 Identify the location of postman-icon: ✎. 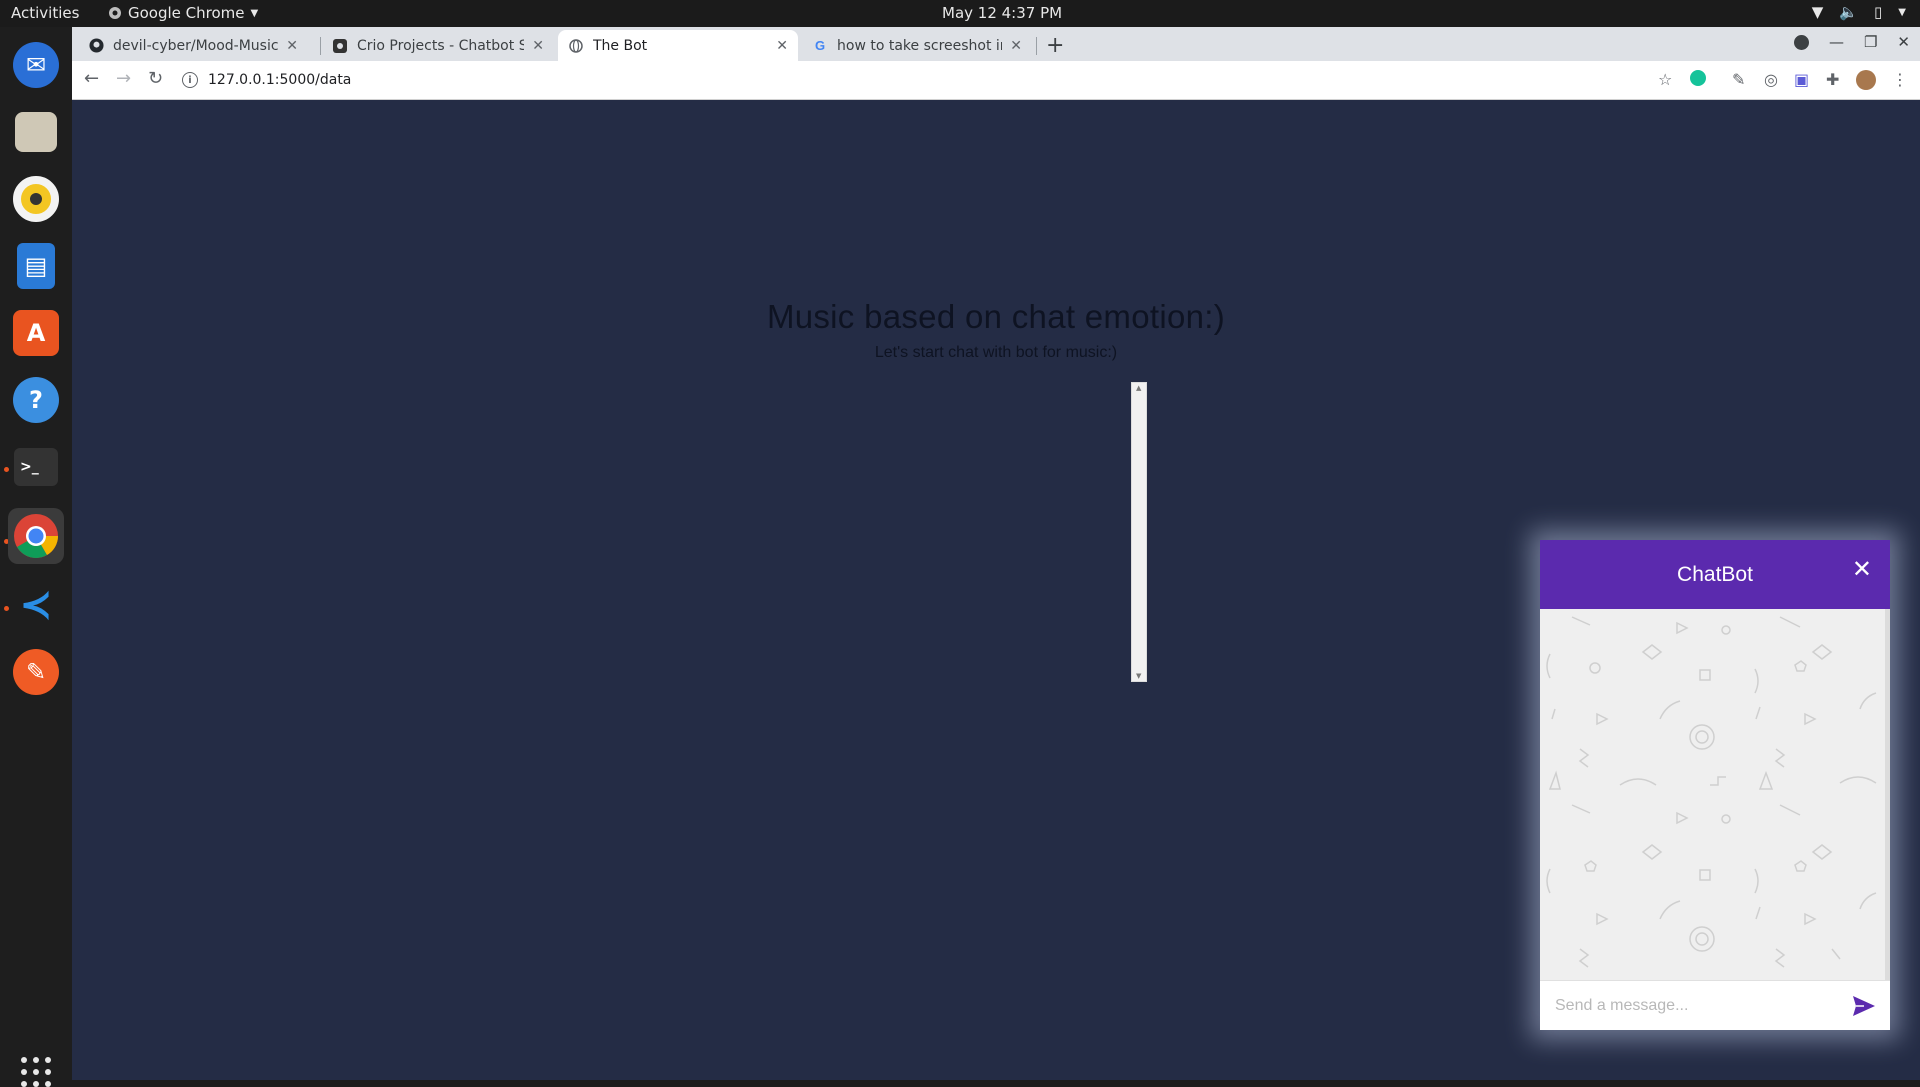
(36, 672).